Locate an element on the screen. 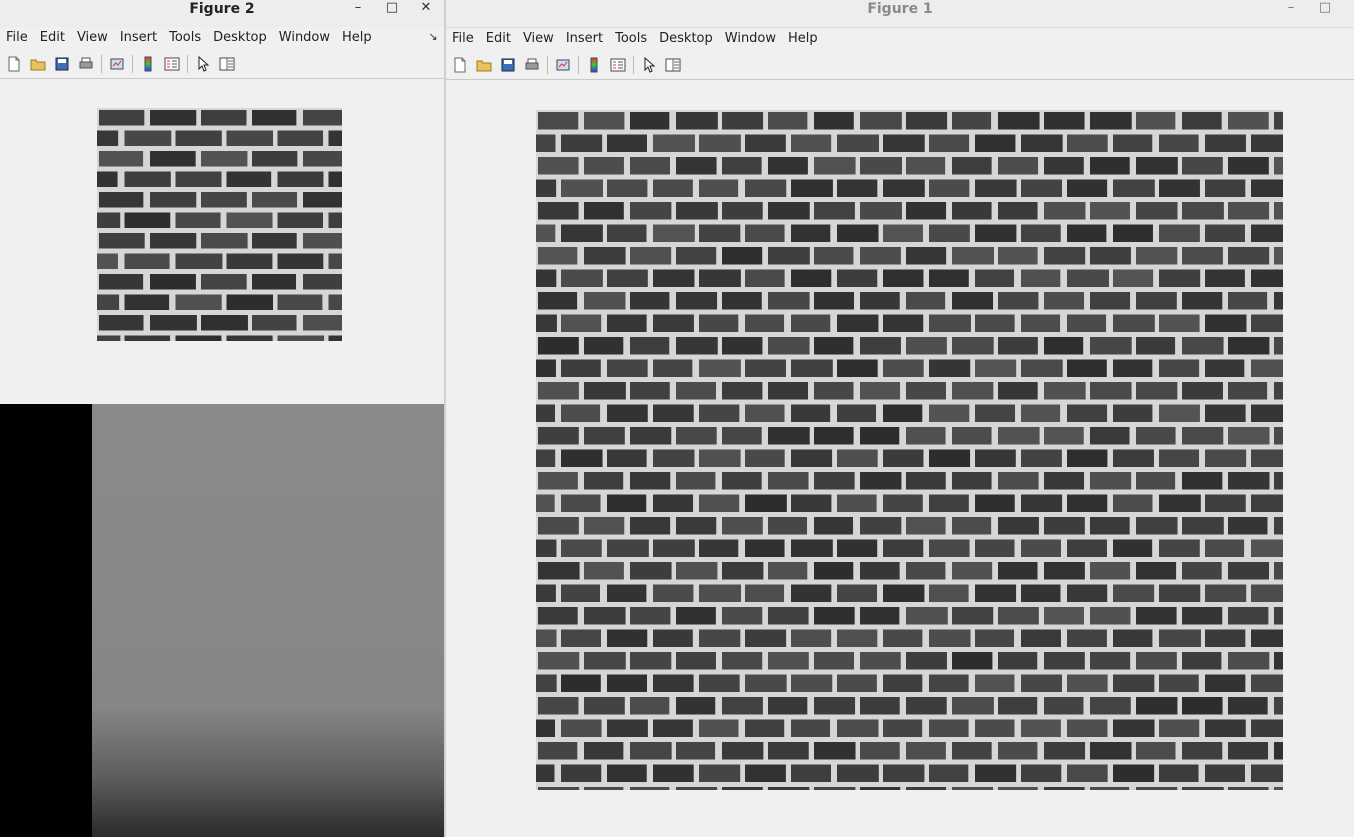  dock-arrow-icon: ↘ is located at coordinates (433, 38).